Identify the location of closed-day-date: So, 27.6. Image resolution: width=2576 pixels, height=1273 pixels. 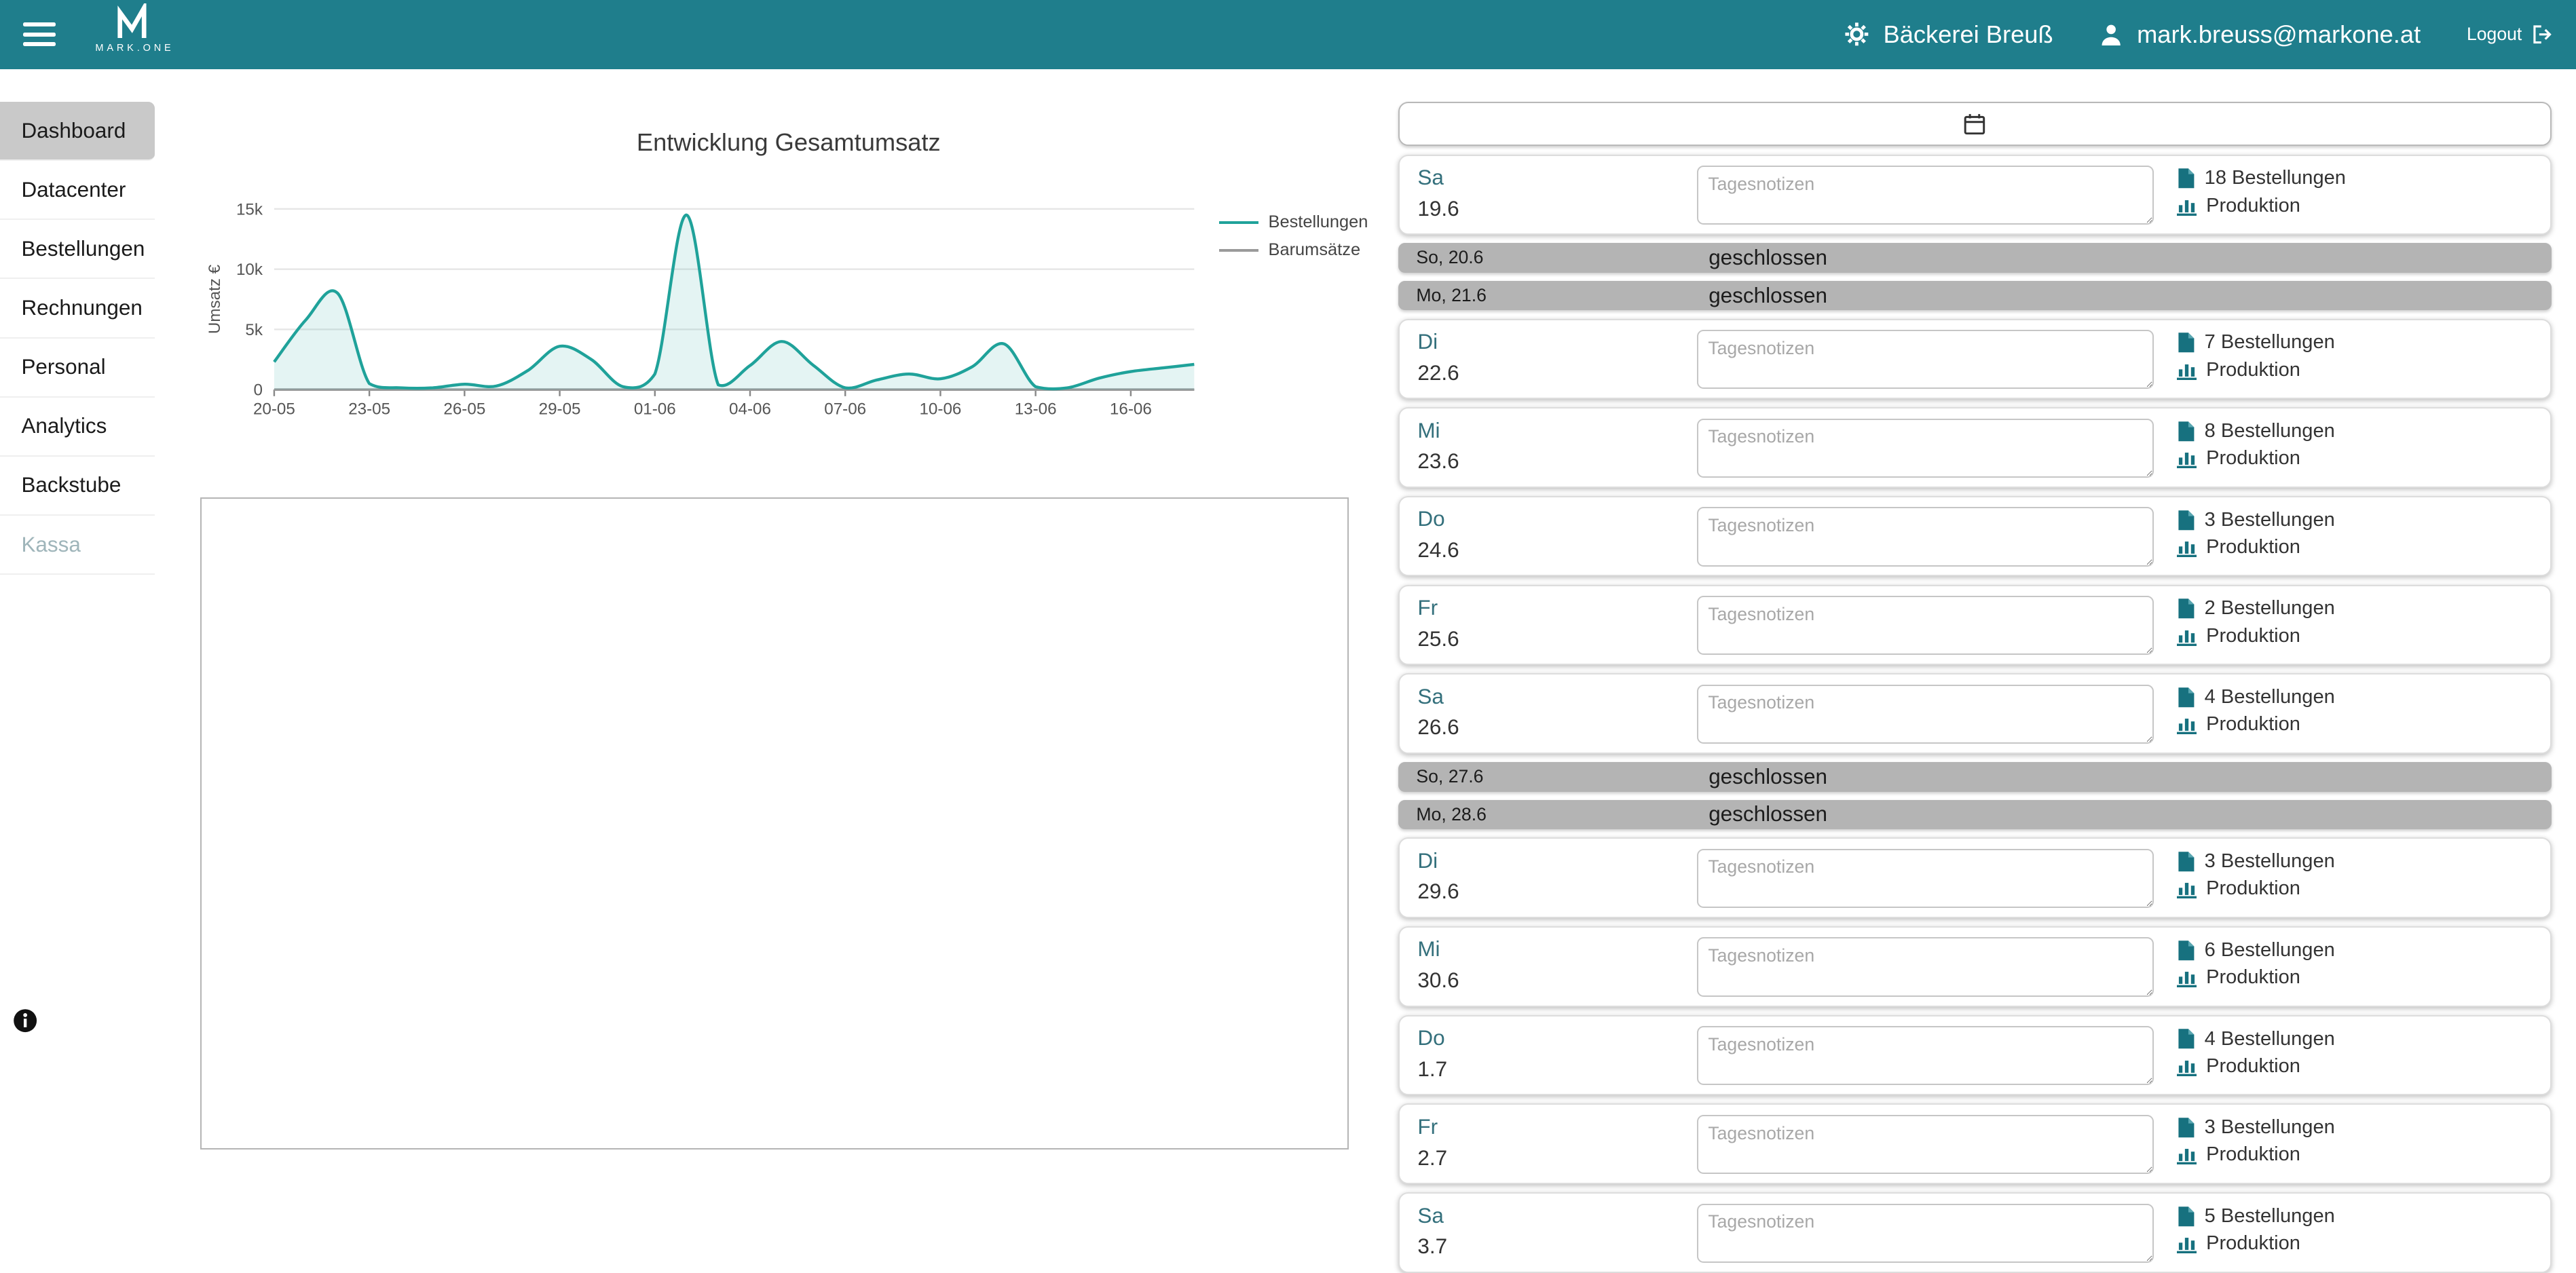
(1450, 776).